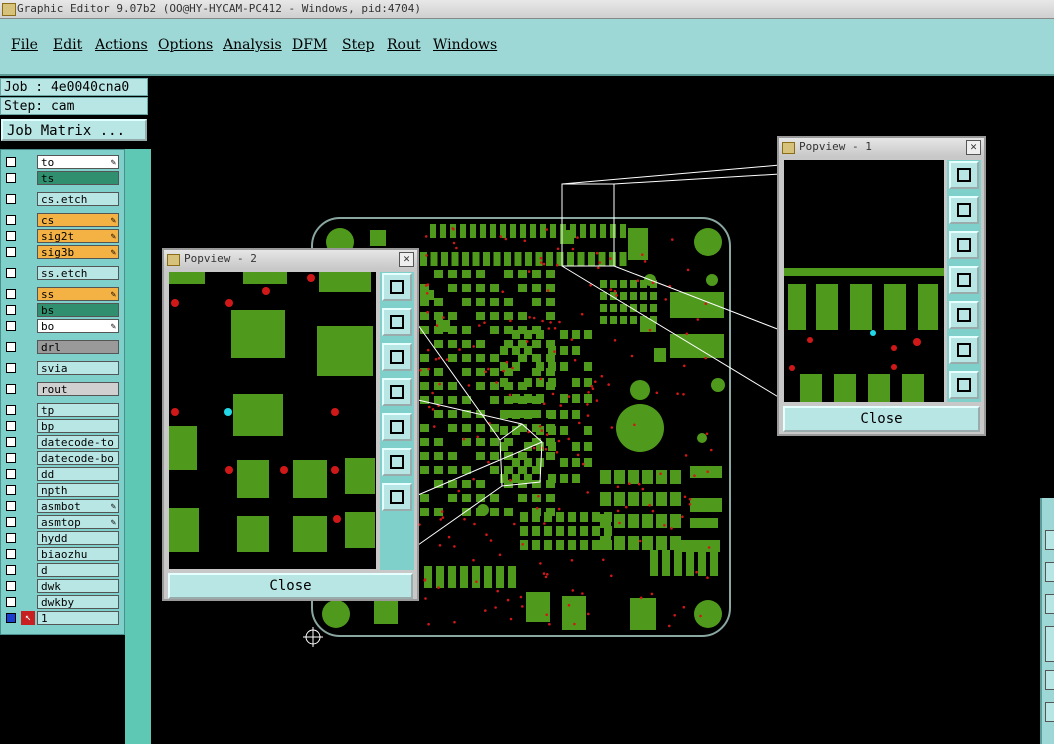  Describe the element at coordinates (24, 45) in the screenshot. I see `menu-file: File` at that location.